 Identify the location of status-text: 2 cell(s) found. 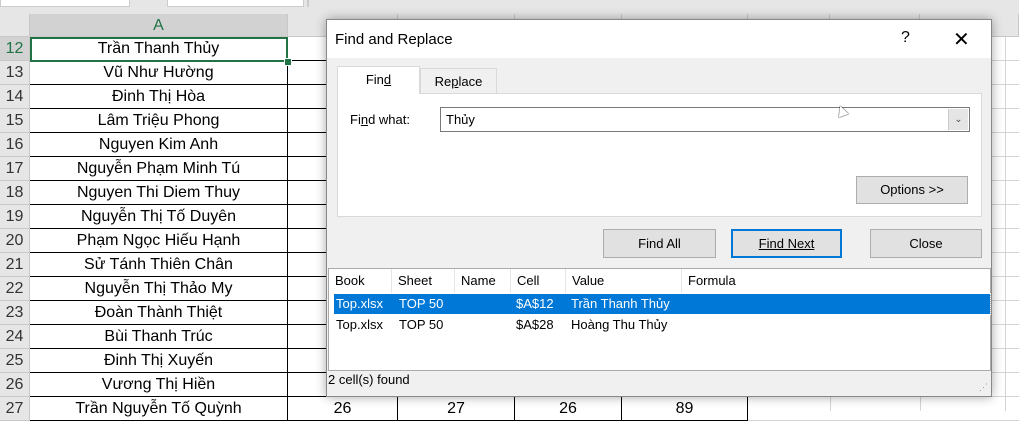
(369, 379).